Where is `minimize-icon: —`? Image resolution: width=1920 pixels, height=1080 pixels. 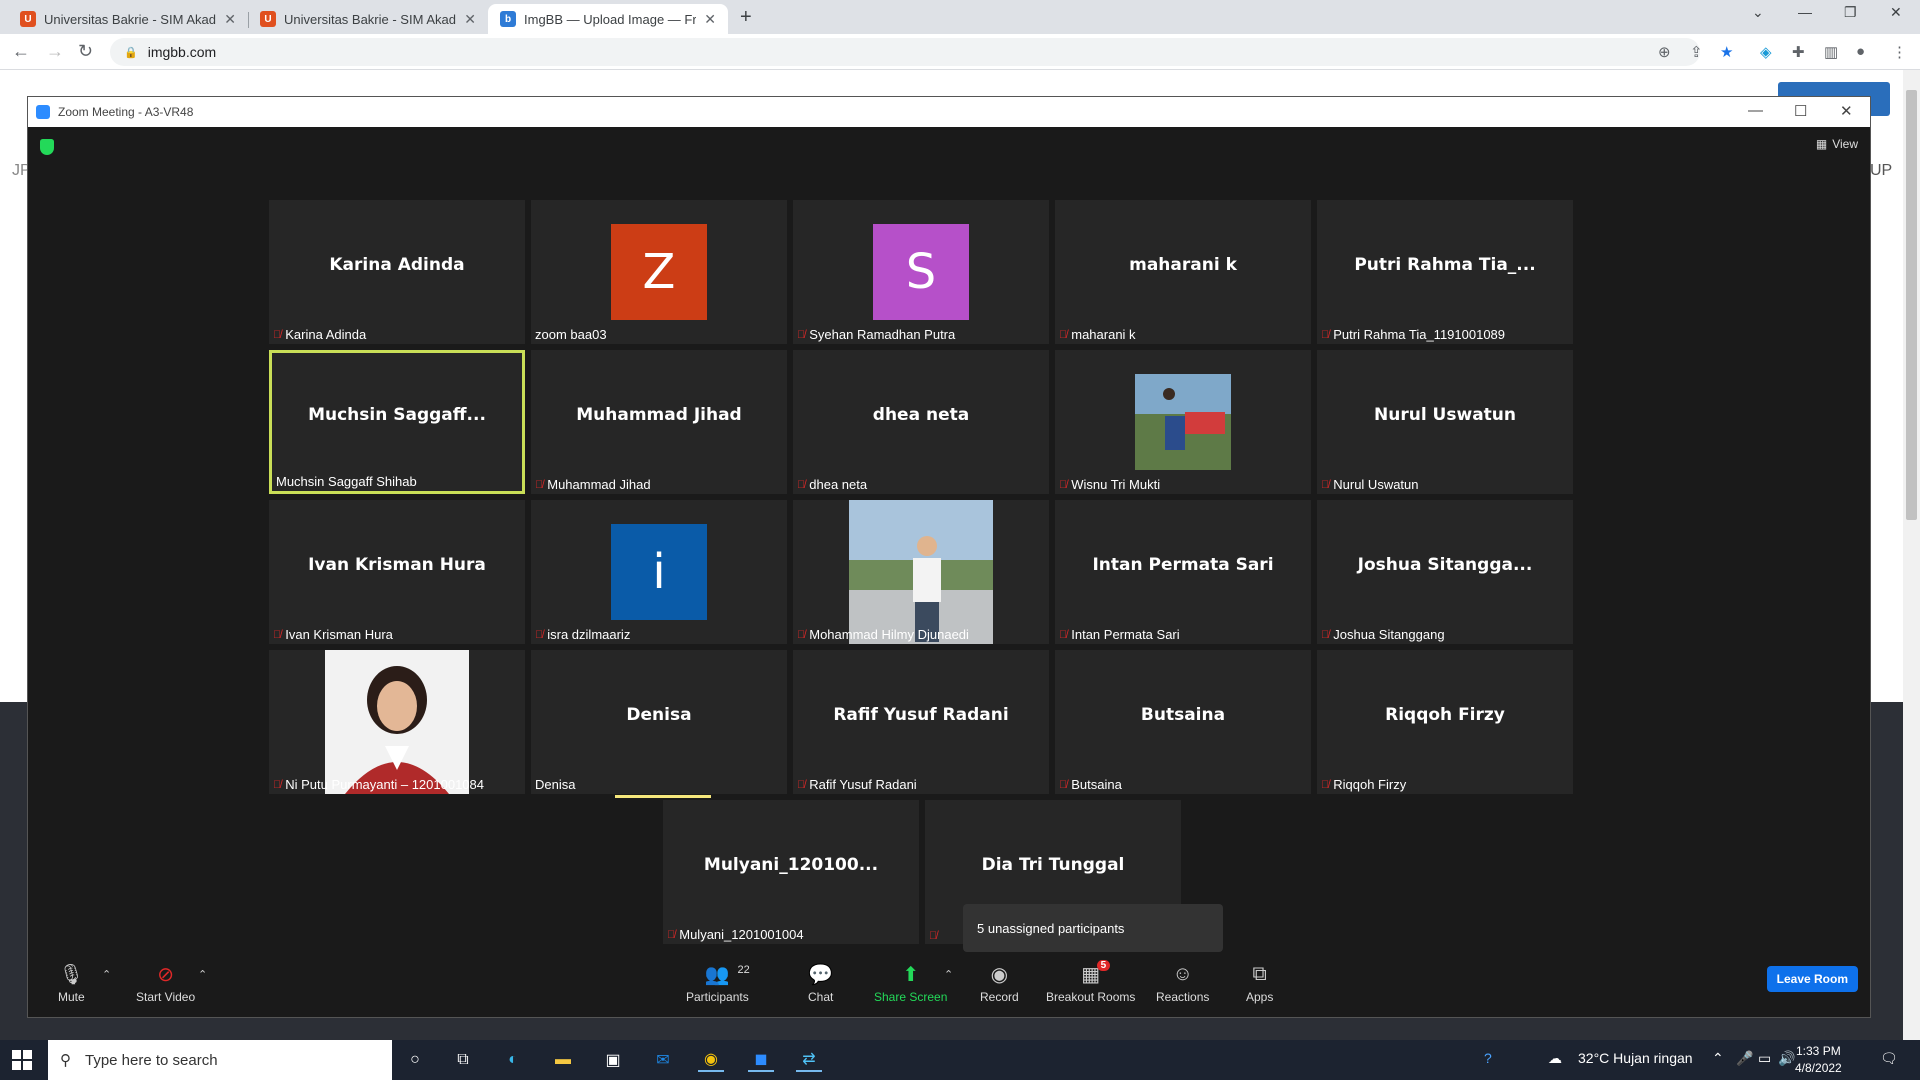
minimize-icon: — is located at coordinates (1805, 12).